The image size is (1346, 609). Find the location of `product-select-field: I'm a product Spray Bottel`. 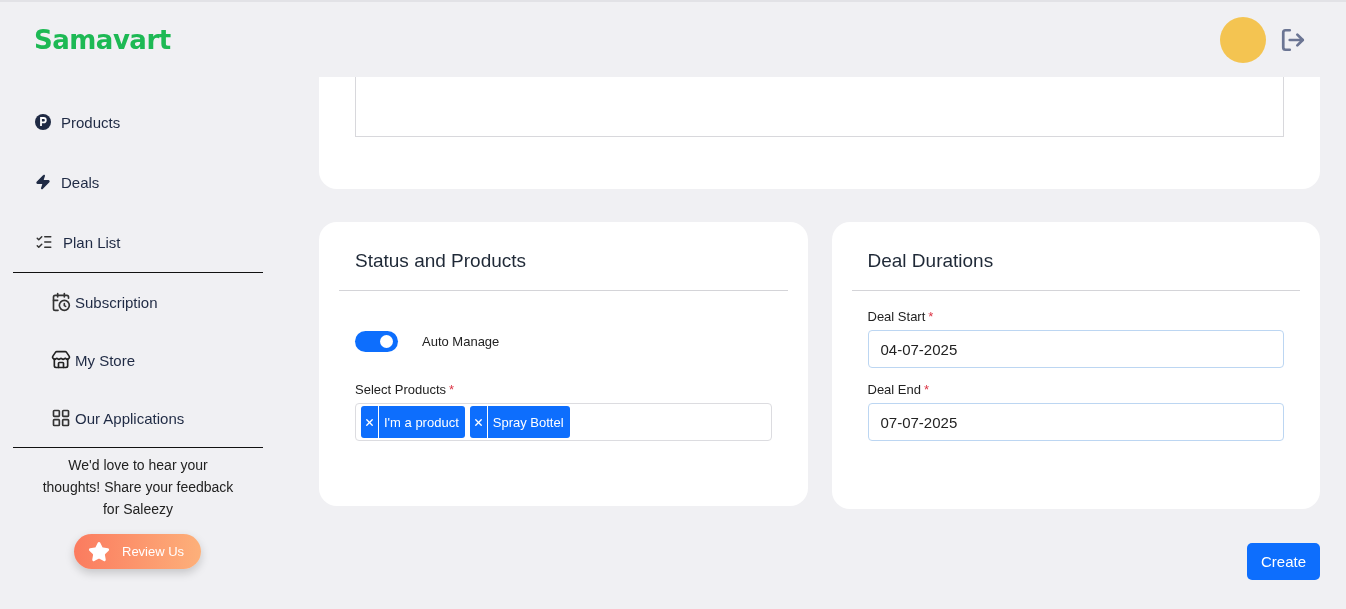

product-select-field: I'm a product Spray Bottel is located at coordinates (563, 422).